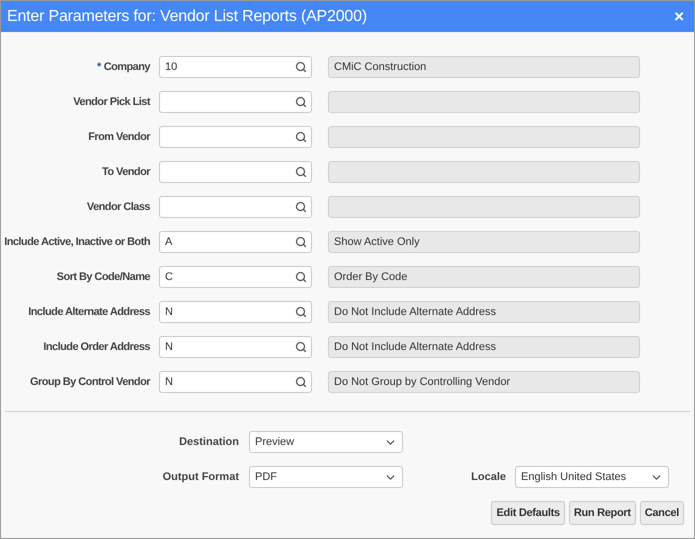 The height and width of the screenshot is (539, 695). I want to click on field-label: * Company, so click(123, 67).